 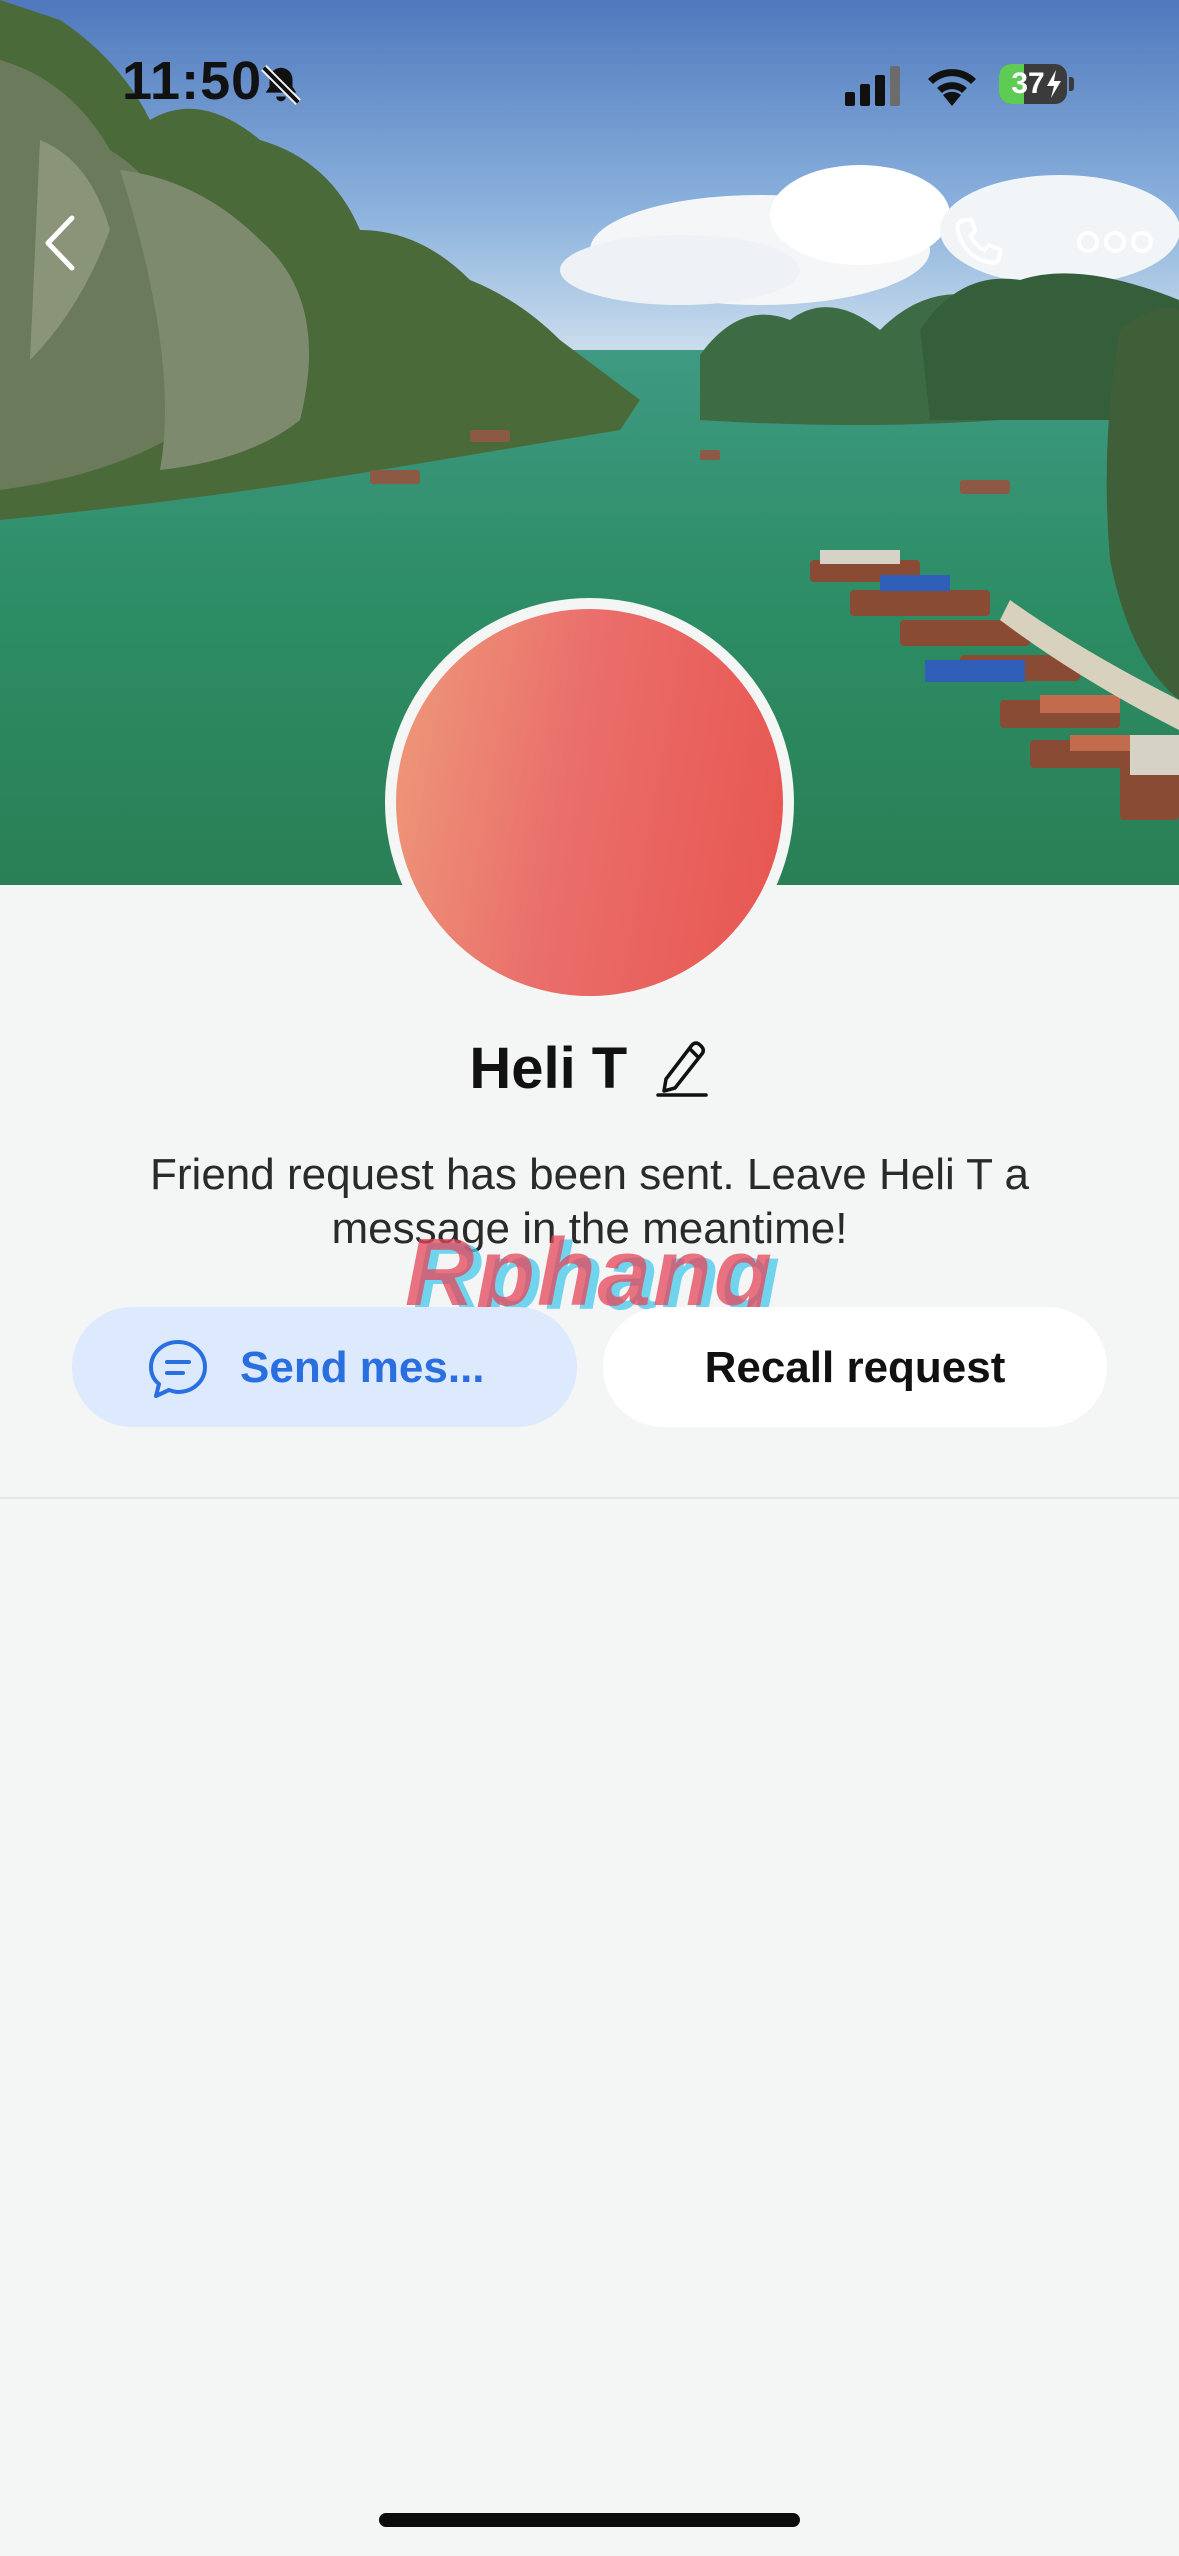 I want to click on profile-name-row: Heli T, so click(x=589, y=1072).